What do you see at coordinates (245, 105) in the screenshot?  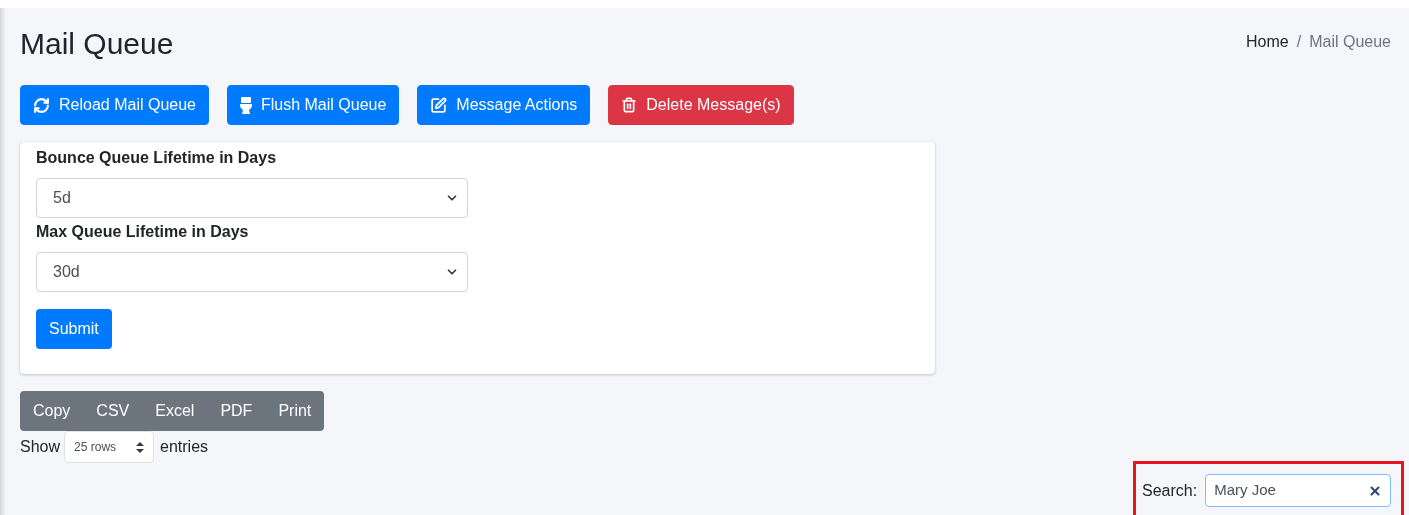 I see `toilet-icon` at bounding box center [245, 105].